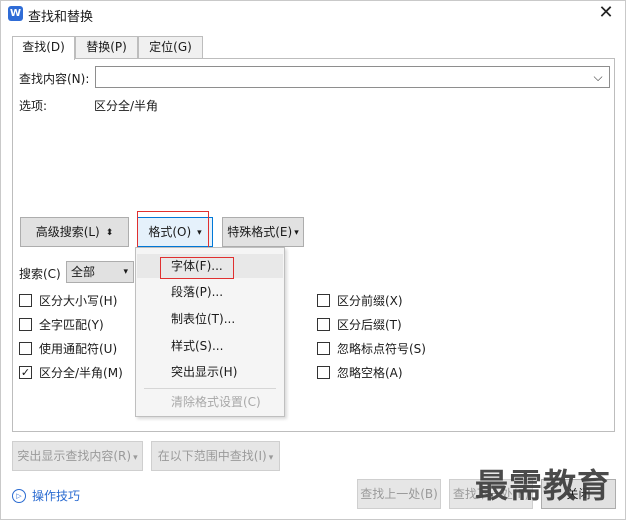  I want to click on highlight-all-label: 突出显示查找内容(R), so click(74, 456).